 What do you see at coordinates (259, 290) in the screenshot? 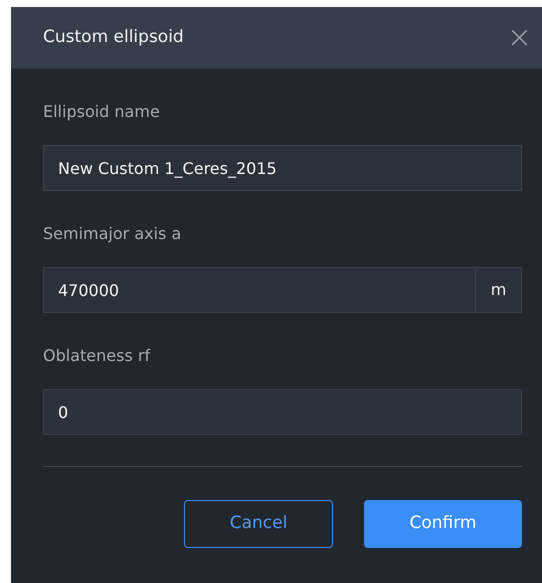
I see `input-field: 470000` at bounding box center [259, 290].